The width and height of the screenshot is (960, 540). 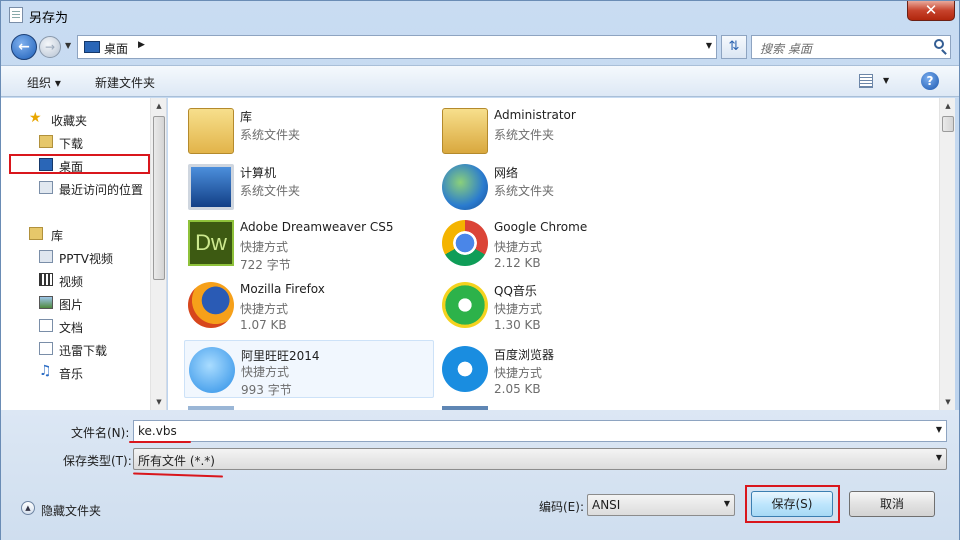 What do you see at coordinates (97, 461) in the screenshot?
I see `filetype-label: 保存类型(T):` at bounding box center [97, 461].